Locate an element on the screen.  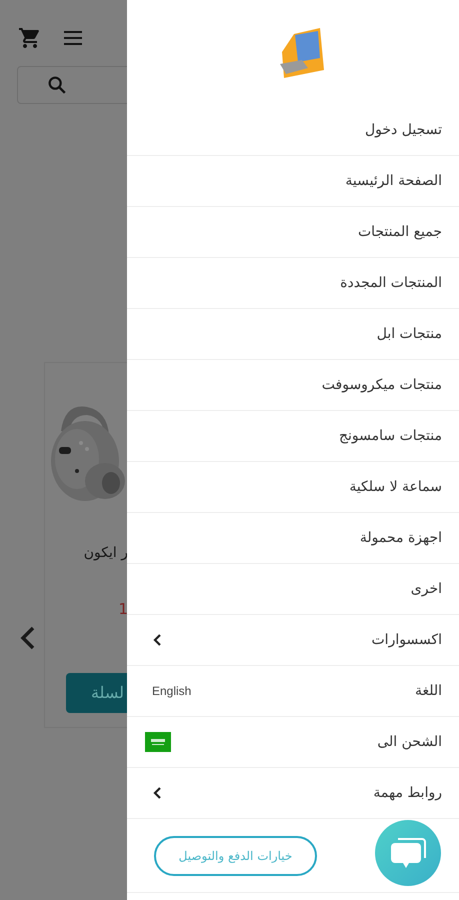
add-to-cart-button: لسلة is located at coordinates (97, 692).